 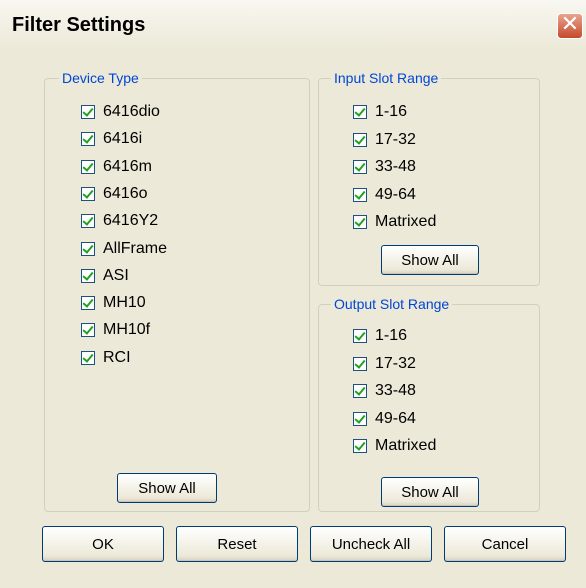 I want to click on input-slot-range-item: 33-48, so click(x=384, y=167).